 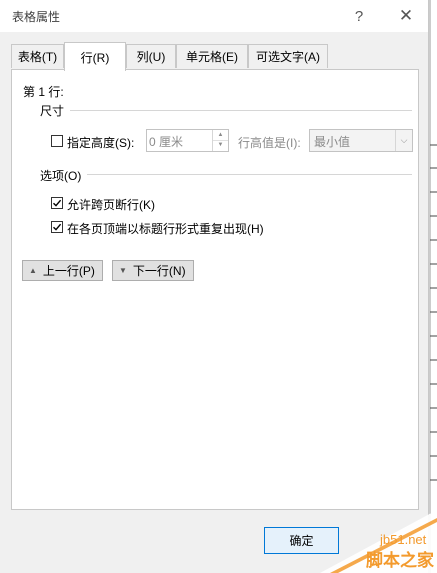 What do you see at coordinates (433, 286) in the screenshot?
I see `document-table-edge` at bounding box center [433, 286].